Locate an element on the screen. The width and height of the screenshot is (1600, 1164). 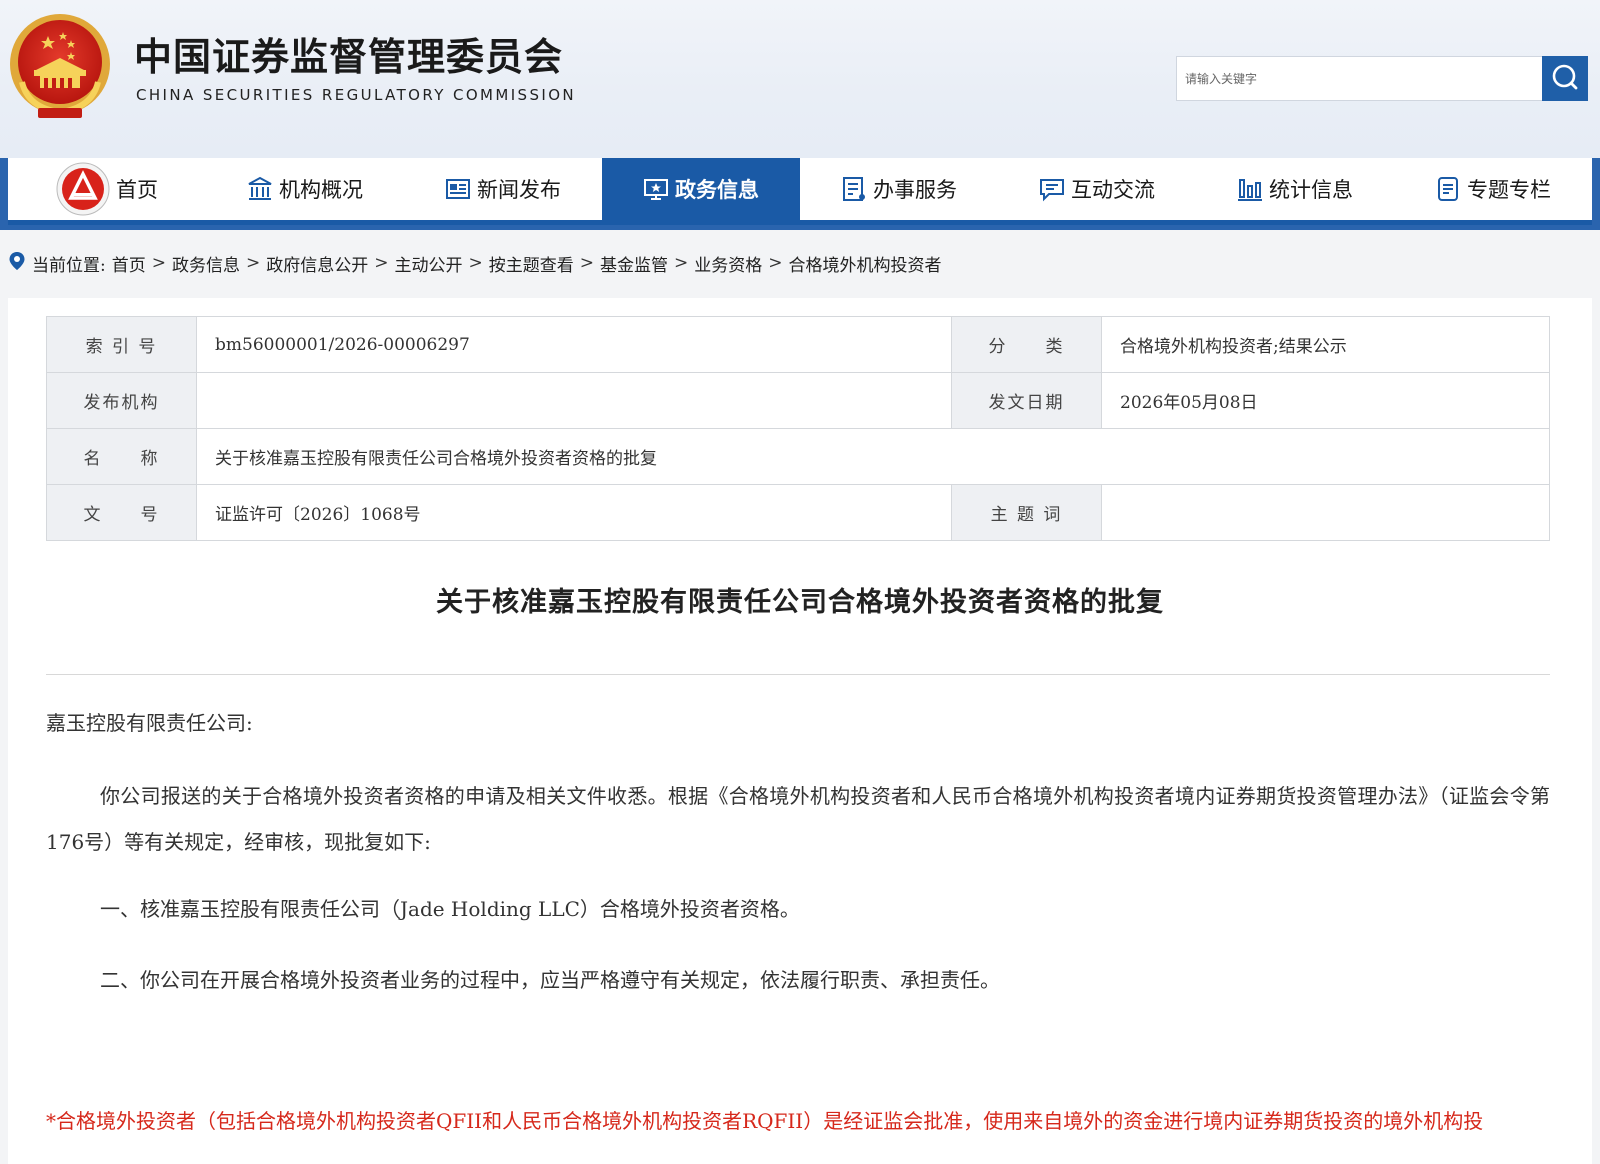
keyword-value is located at coordinates (1325, 512).